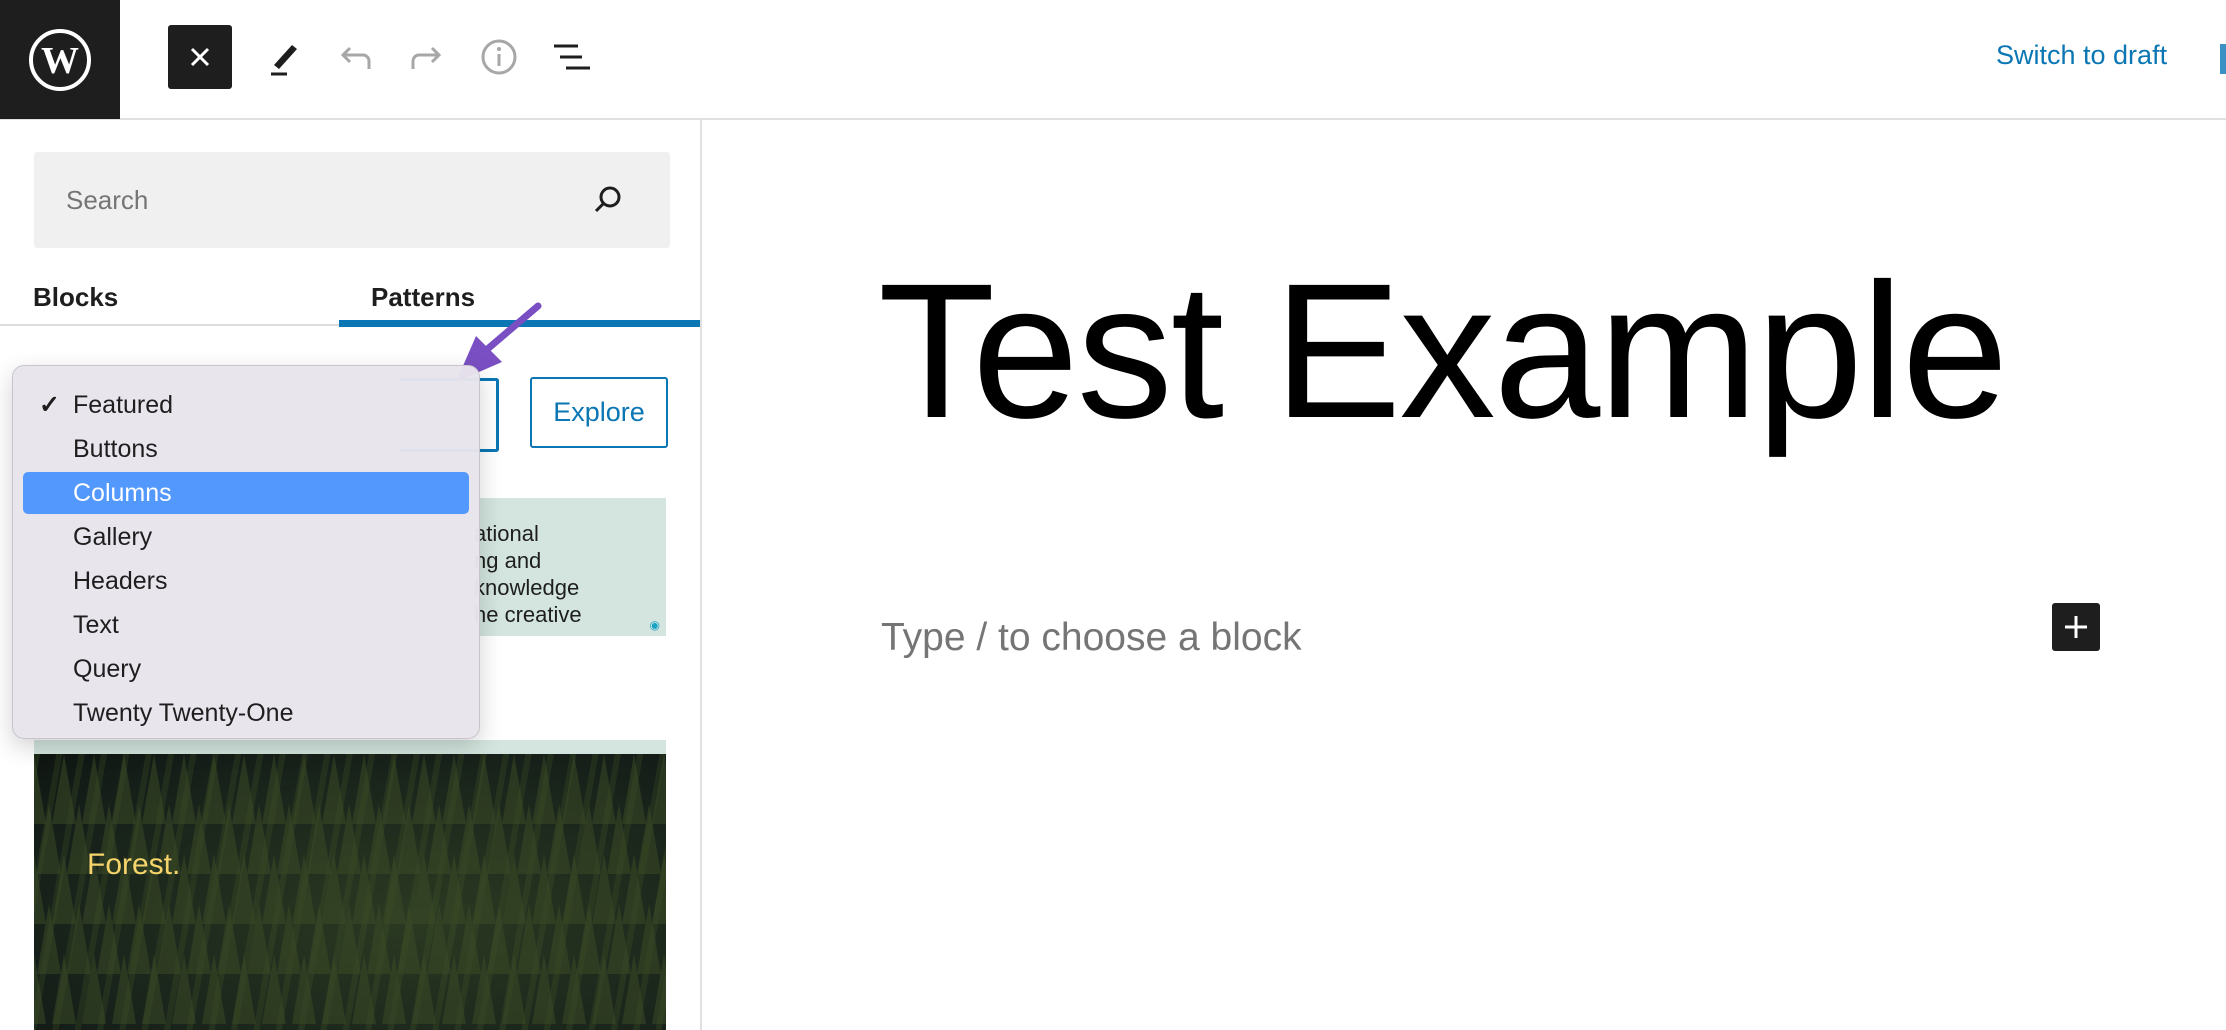 Image resolution: width=2226 pixels, height=1030 pixels. What do you see at coordinates (49, 405) in the screenshot?
I see `checkmark-icon: ✓` at bounding box center [49, 405].